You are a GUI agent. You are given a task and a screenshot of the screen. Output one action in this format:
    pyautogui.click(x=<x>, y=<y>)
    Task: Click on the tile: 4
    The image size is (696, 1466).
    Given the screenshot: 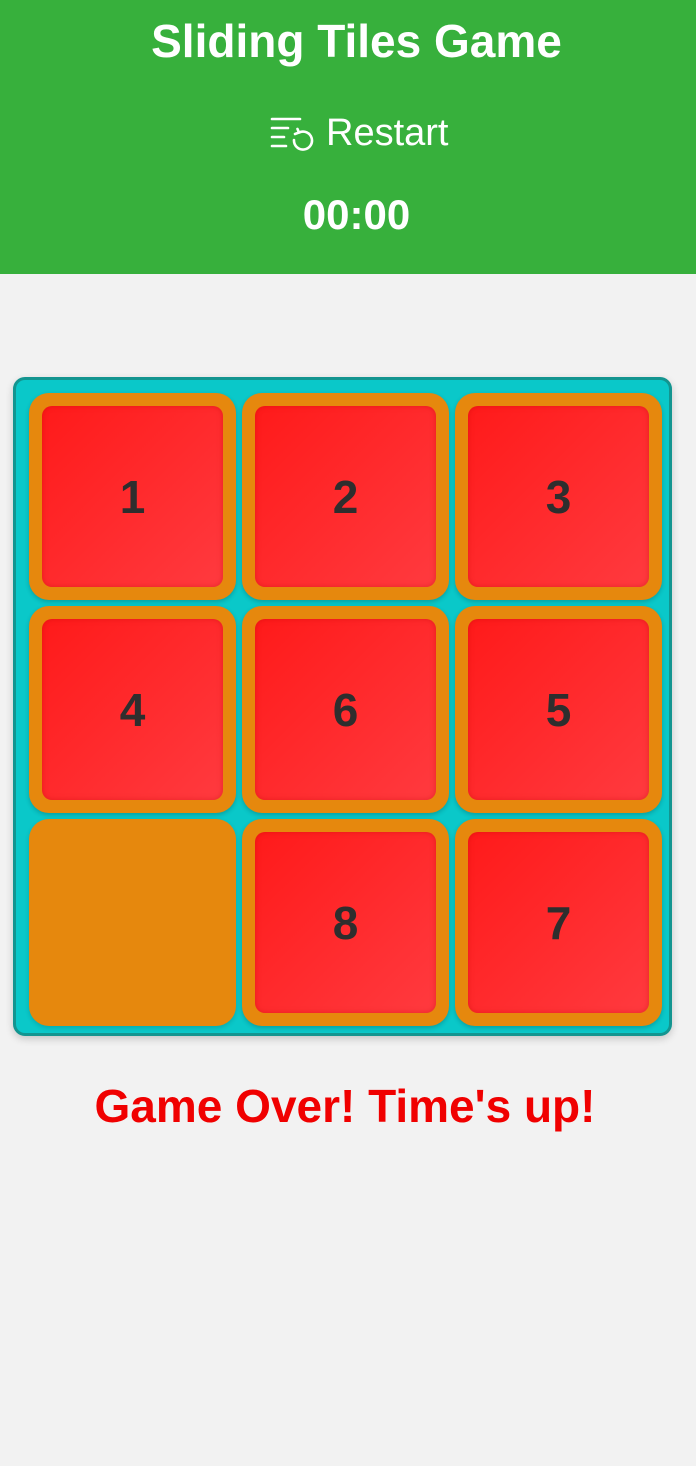 What is the action you would take?
    pyautogui.click(x=132, y=709)
    